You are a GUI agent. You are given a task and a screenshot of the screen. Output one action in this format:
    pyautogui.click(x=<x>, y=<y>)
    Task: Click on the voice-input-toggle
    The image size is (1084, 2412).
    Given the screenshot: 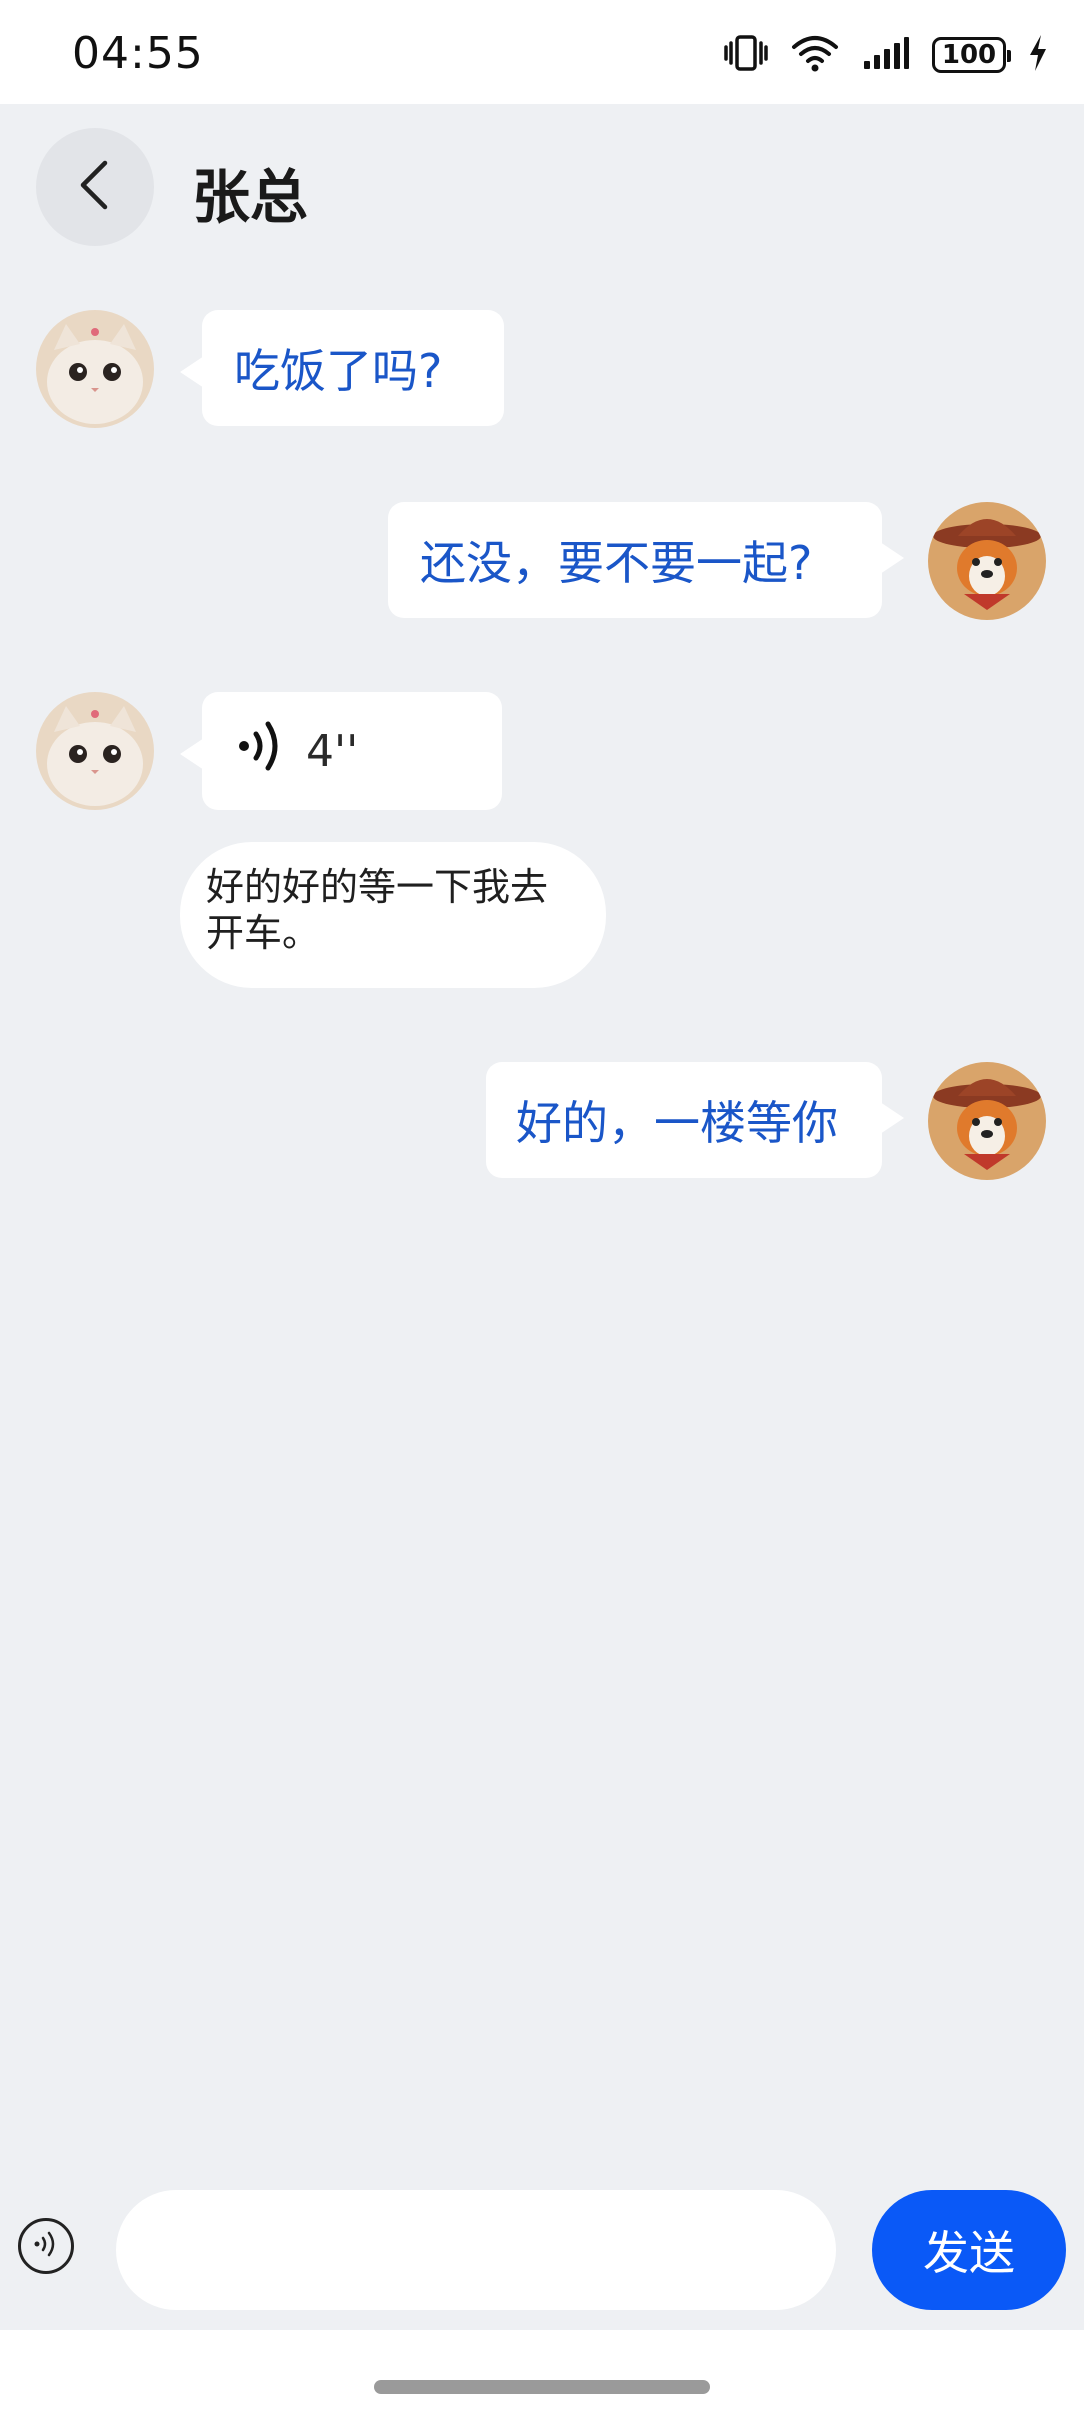 What is the action you would take?
    pyautogui.click(x=46, y=2246)
    